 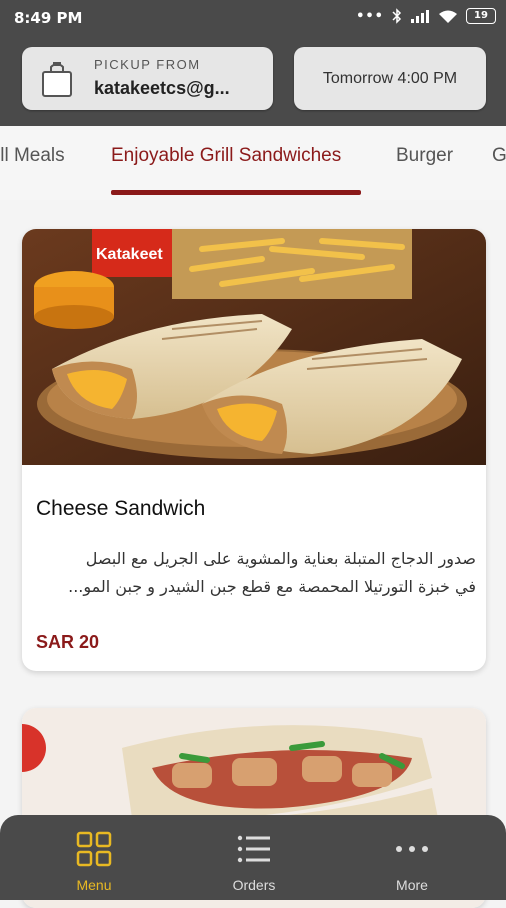 I want to click on list-icon, so click(x=253, y=849).